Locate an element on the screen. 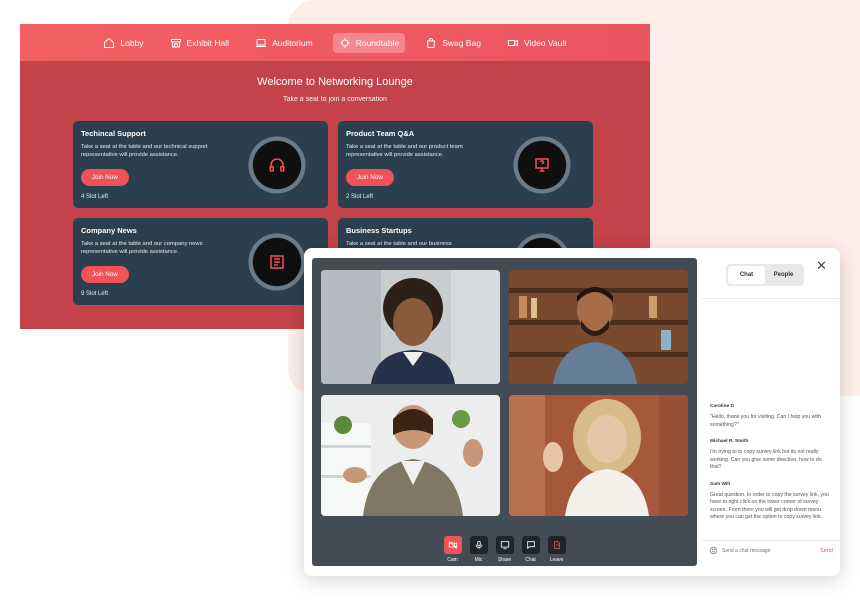 This screenshot has width=860, height=600. chat-icon is located at coordinates (530, 545).